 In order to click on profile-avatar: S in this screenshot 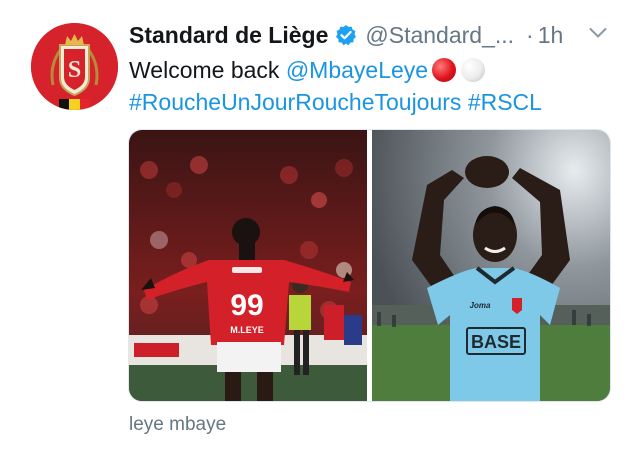, I will do `click(74, 66)`.